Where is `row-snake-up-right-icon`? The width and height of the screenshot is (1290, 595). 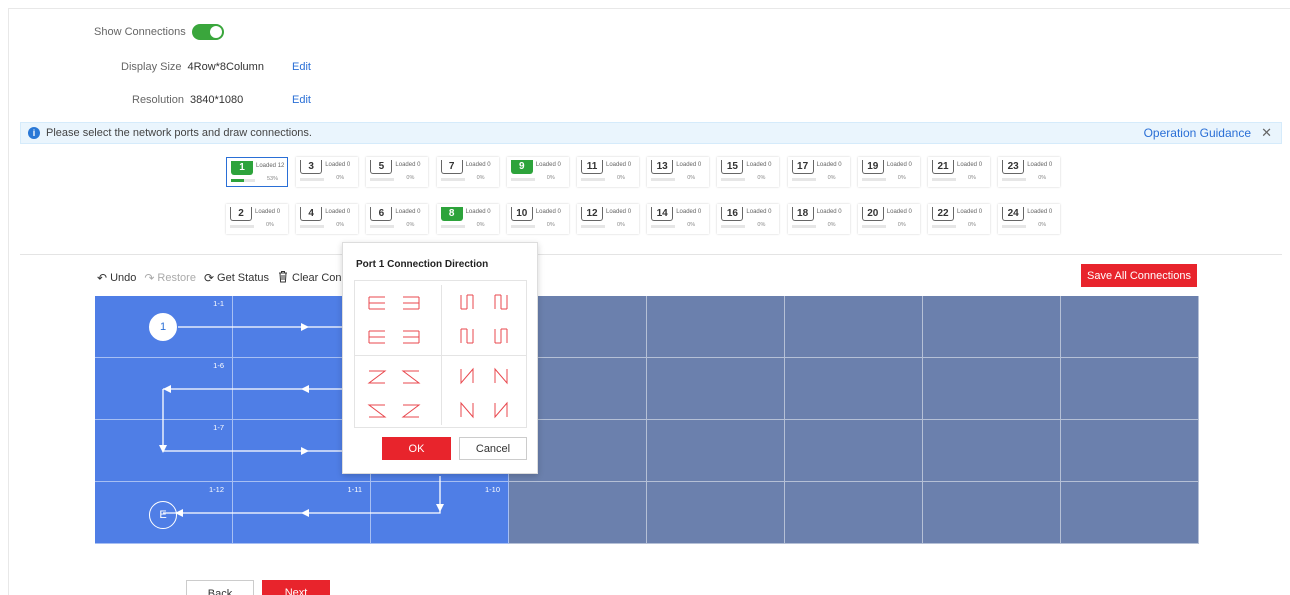
row-snake-up-right-icon is located at coordinates (377, 336).